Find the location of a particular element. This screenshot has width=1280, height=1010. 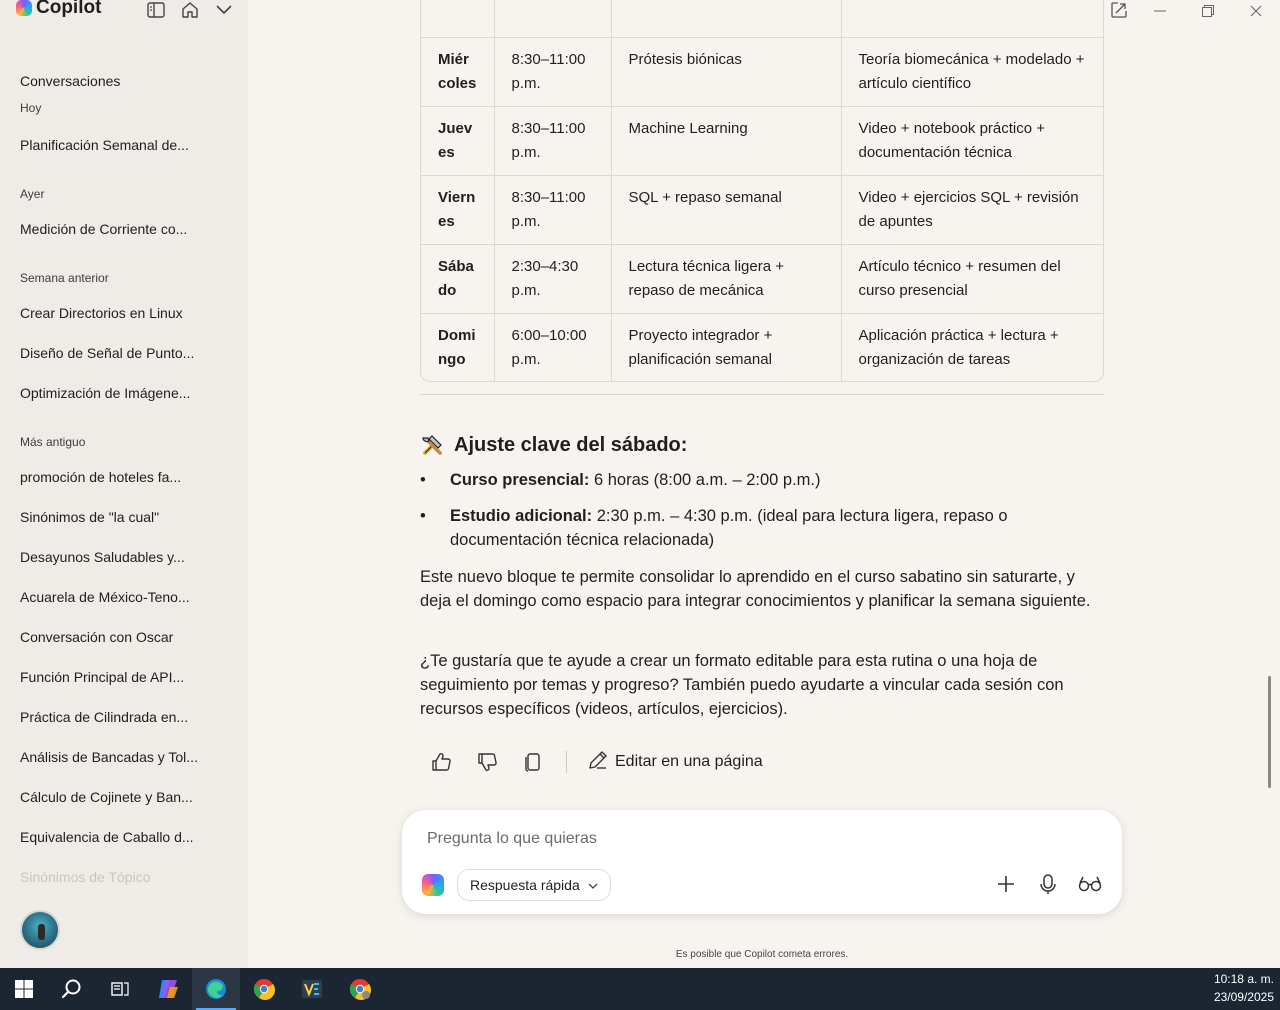

minimize-icon is located at coordinates (1160, 11).